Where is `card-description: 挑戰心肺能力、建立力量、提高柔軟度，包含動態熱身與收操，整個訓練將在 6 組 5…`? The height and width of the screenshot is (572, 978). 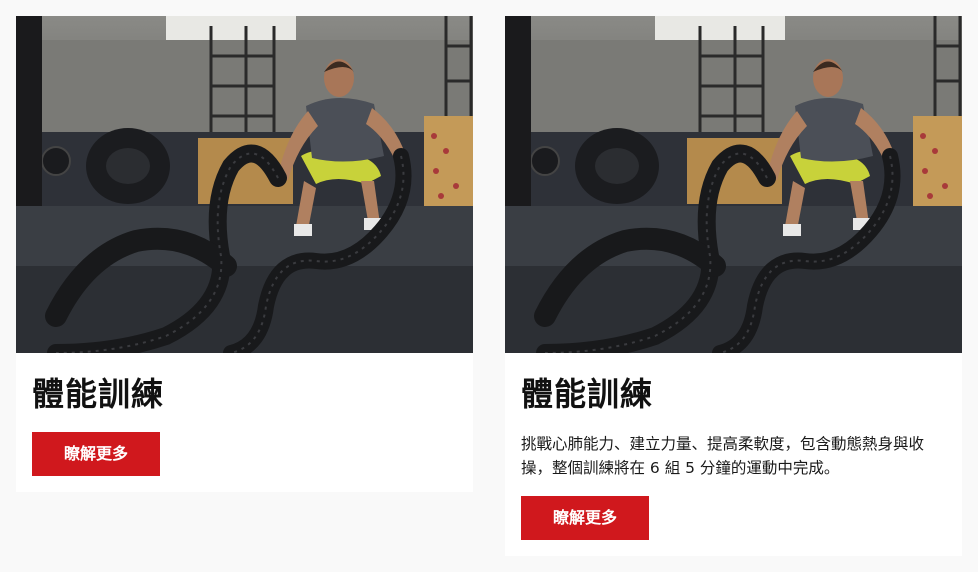 card-description: 挑戰心肺能力、建立力量、提高柔軟度，包含動態熱身與收操，整個訓練將在 6 組 5… is located at coordinates (723, 456).